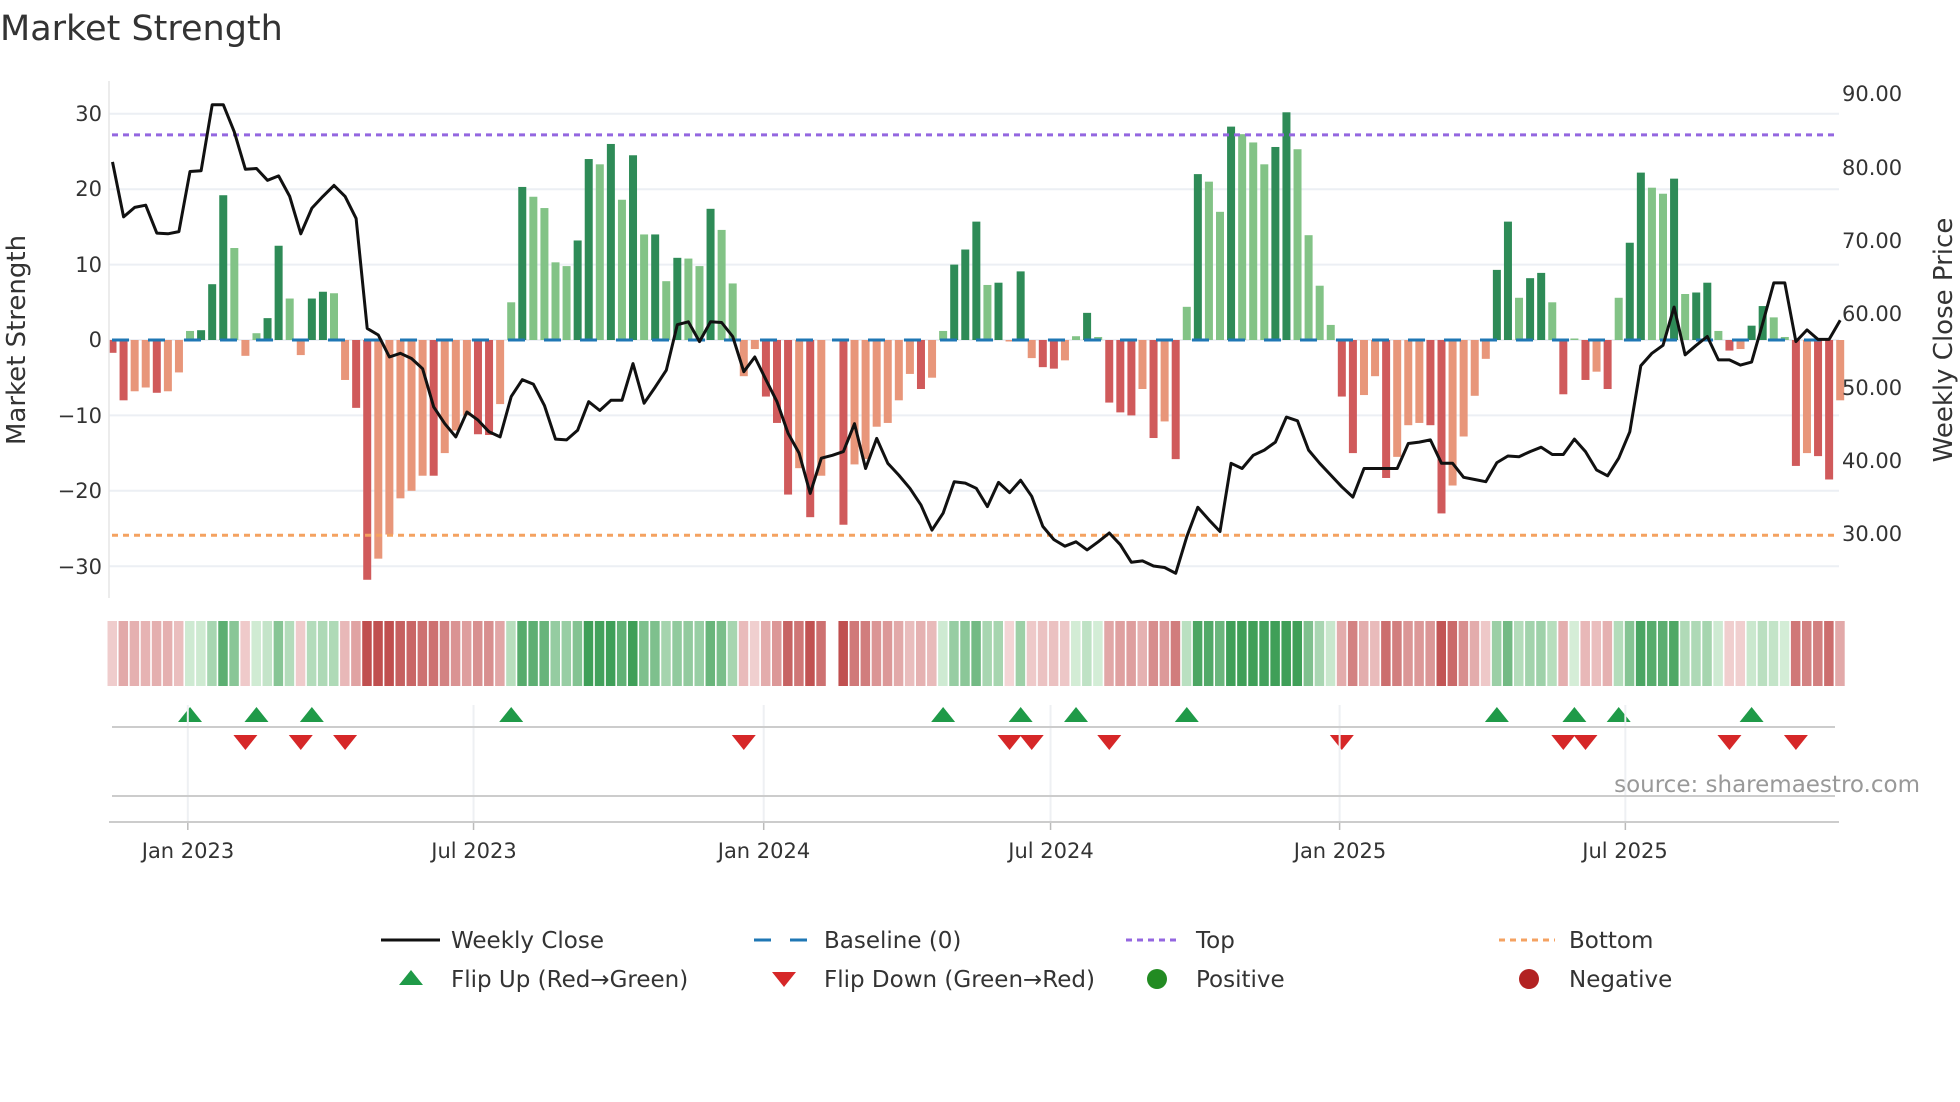 The width and height of the screenshot is (1960, 1102). Describe the element at coordinates (993, 728) in the screenshot. I see `flip-markers` at that location.